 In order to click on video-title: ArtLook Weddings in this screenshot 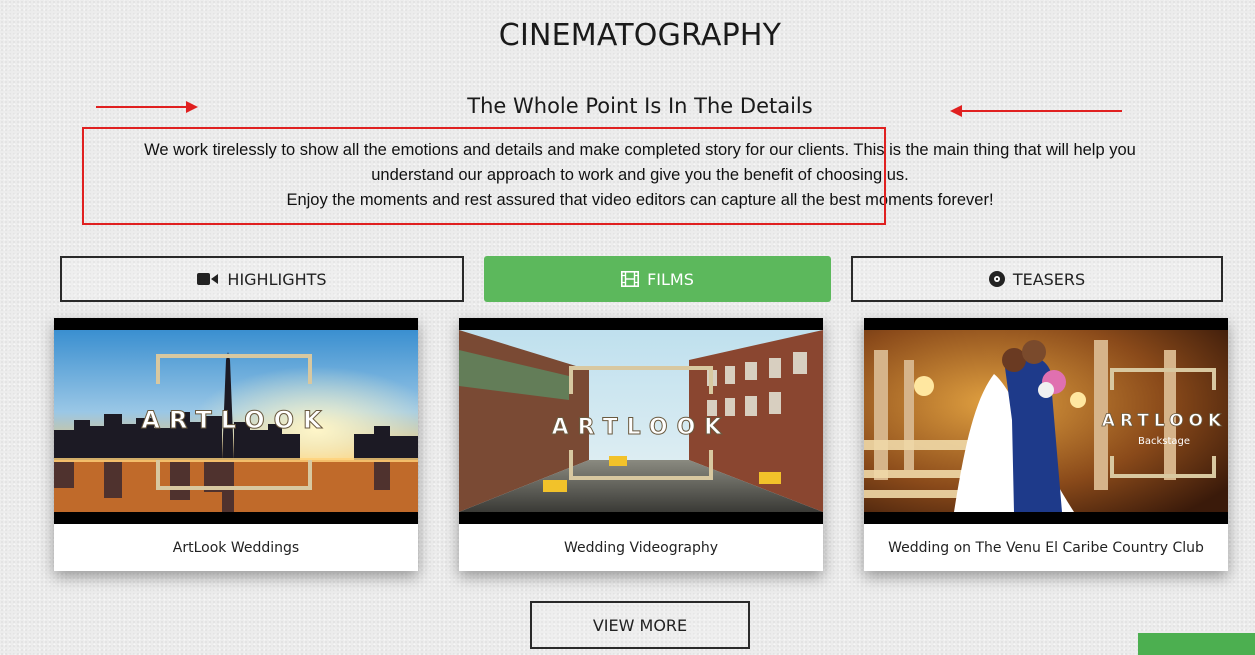, I will do `click(236, 547)`.